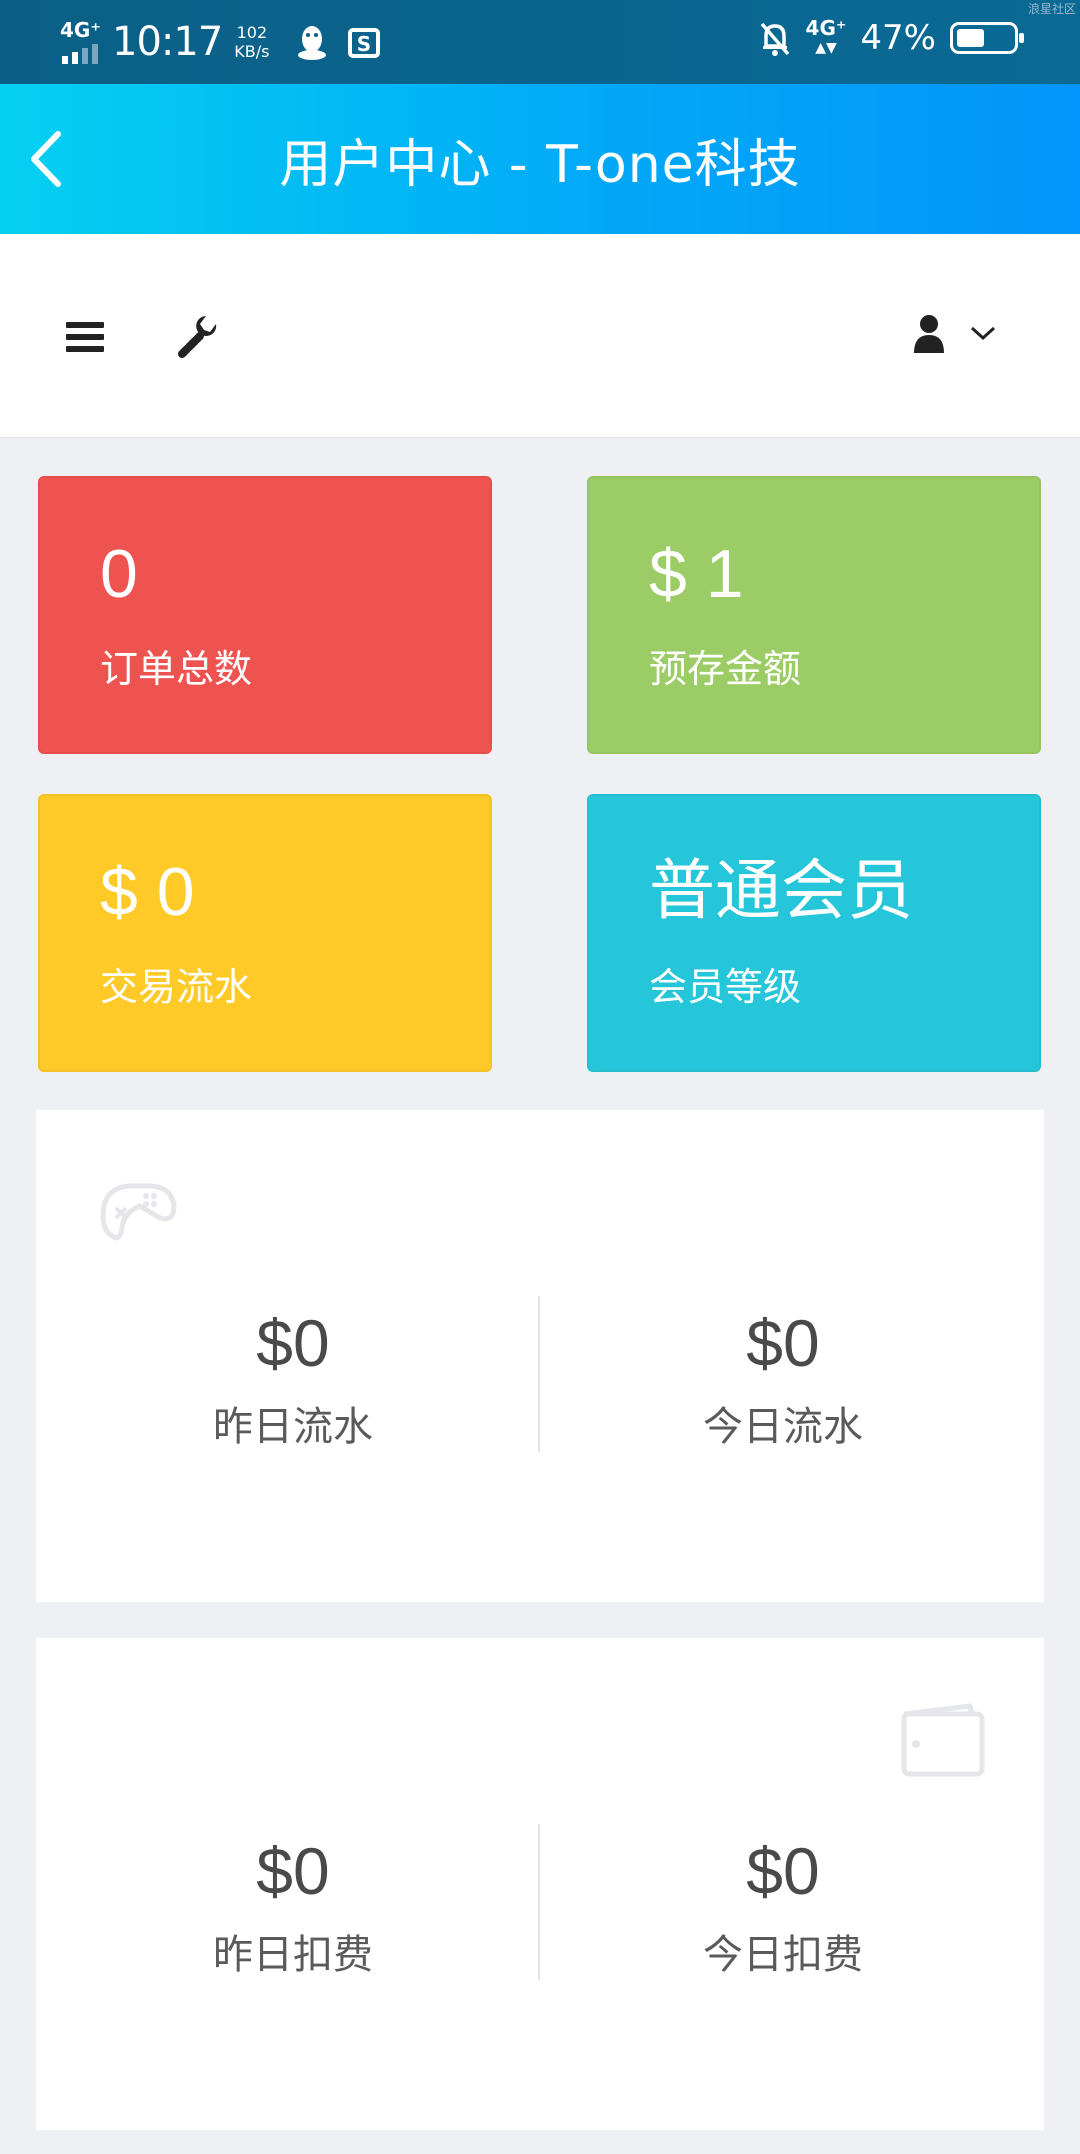 The width and height of the screenshot is (1080, 2154). I want to click on wrench-icon, so click(199, 337).